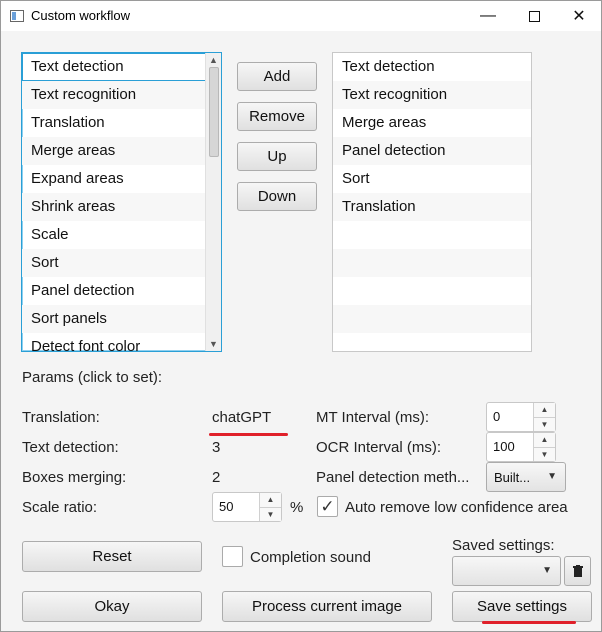 The image size is (602, 632). Describe the element at coordinates (121, 179) in the screenshot. I see `list-item: Expand areas` at that location.